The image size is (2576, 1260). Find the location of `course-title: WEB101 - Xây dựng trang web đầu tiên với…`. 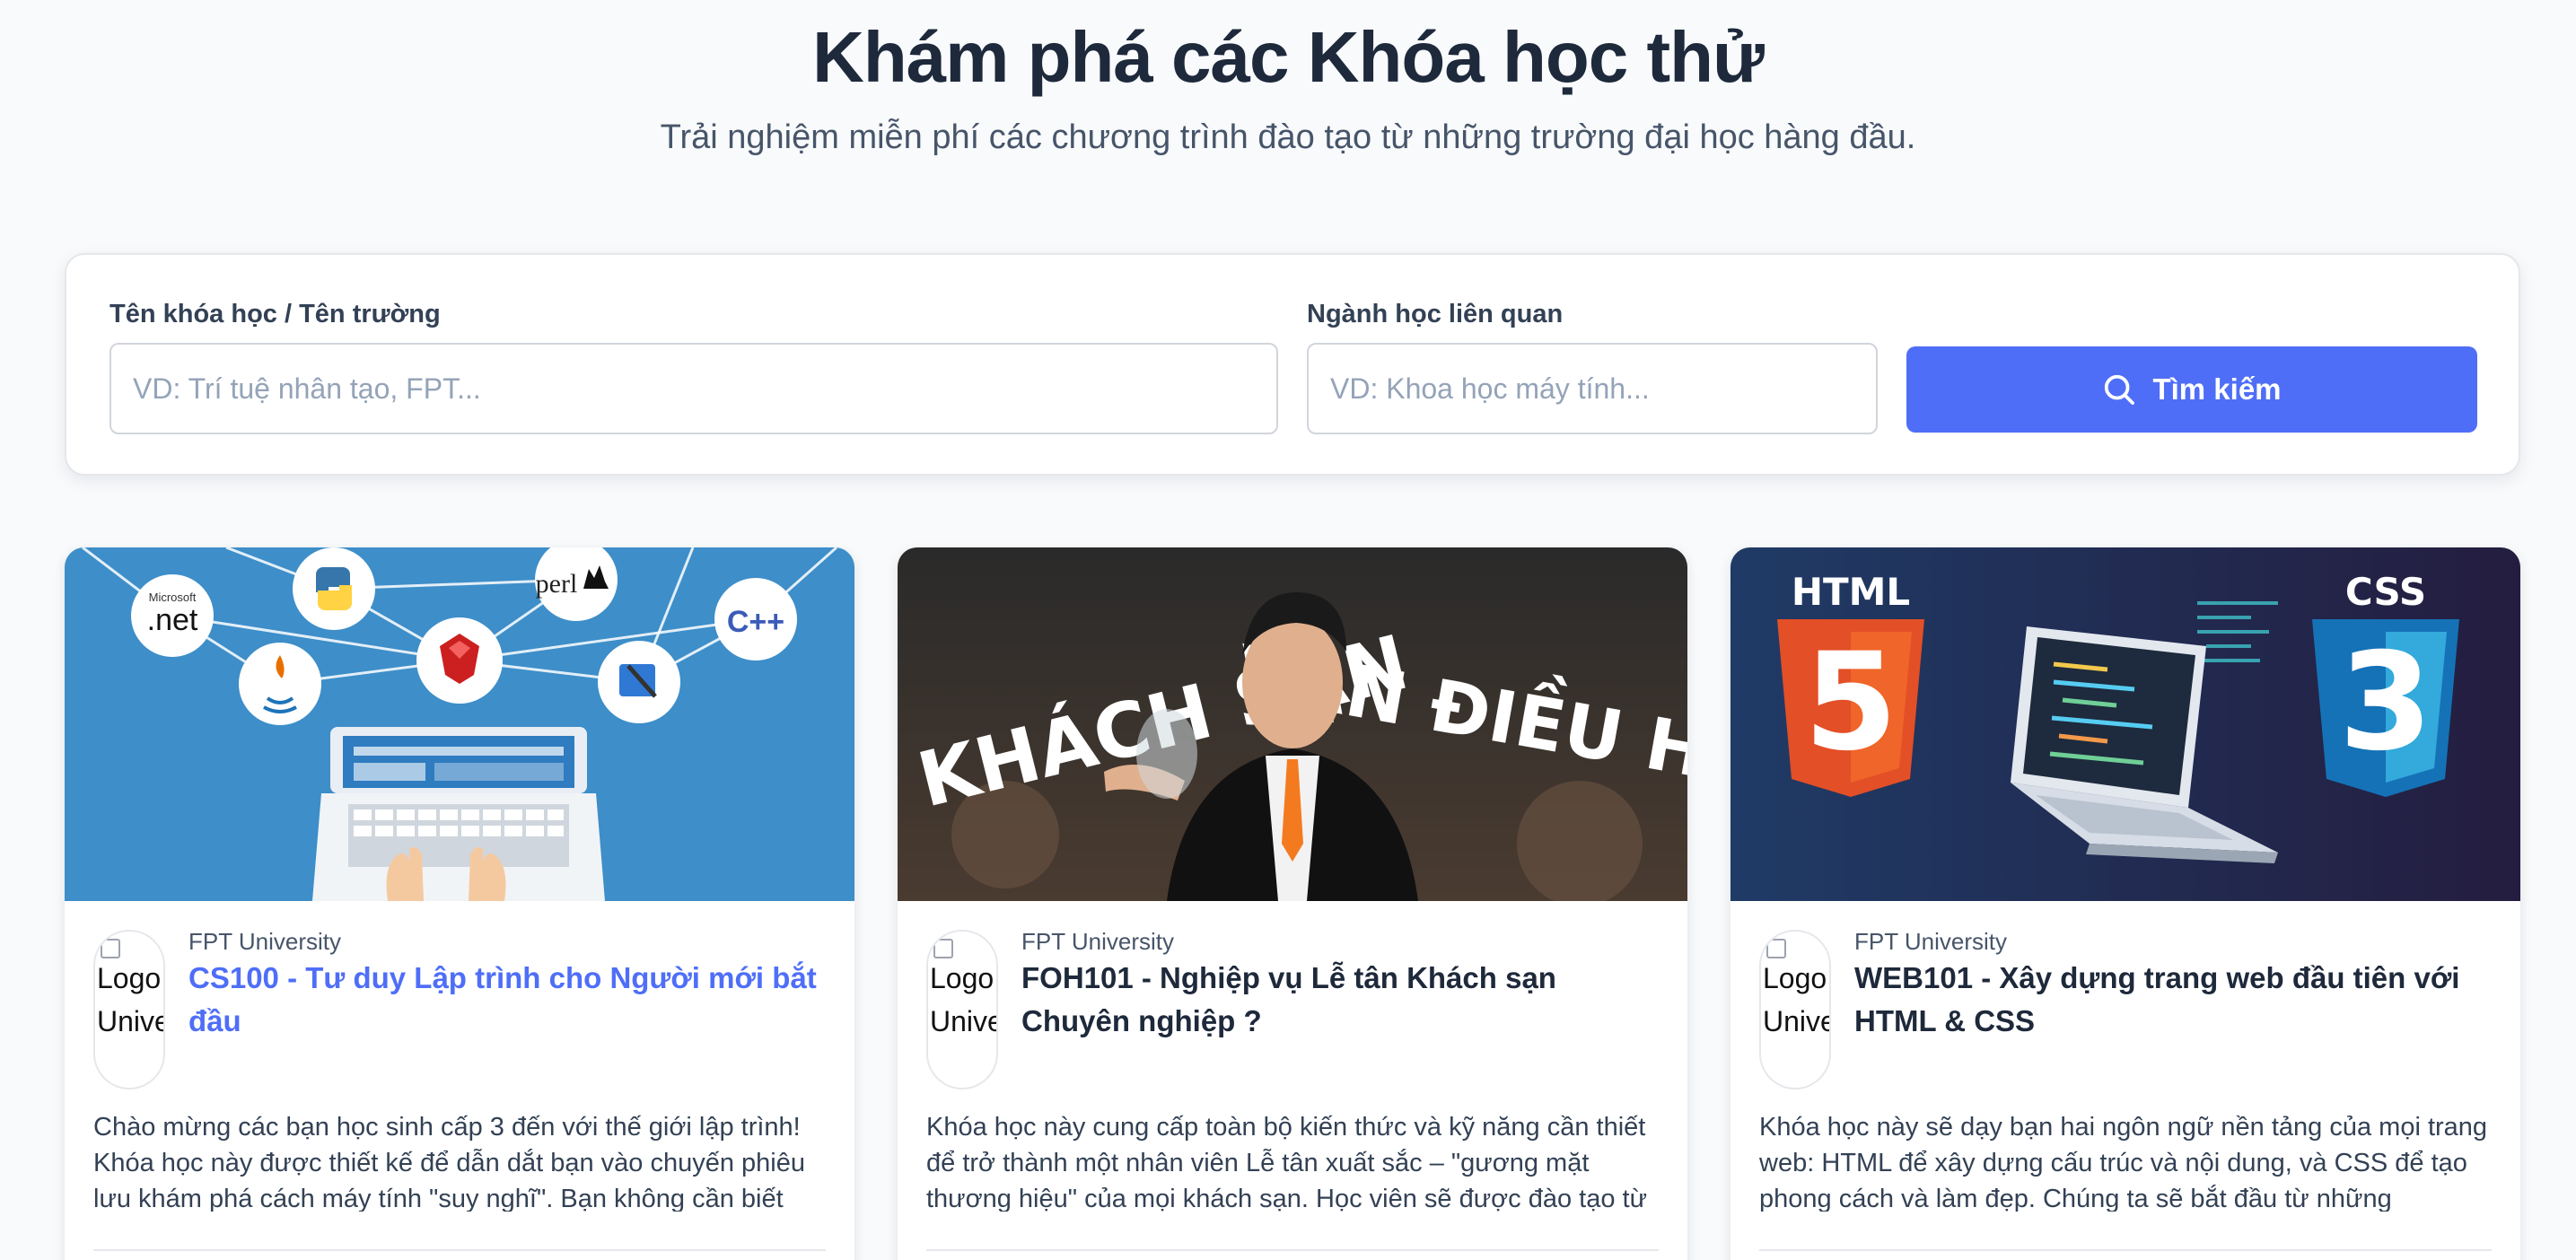

course-title: WEB101 - Xây dựng trang web đầu tiên với… is located at coordinates (2173, 1000).